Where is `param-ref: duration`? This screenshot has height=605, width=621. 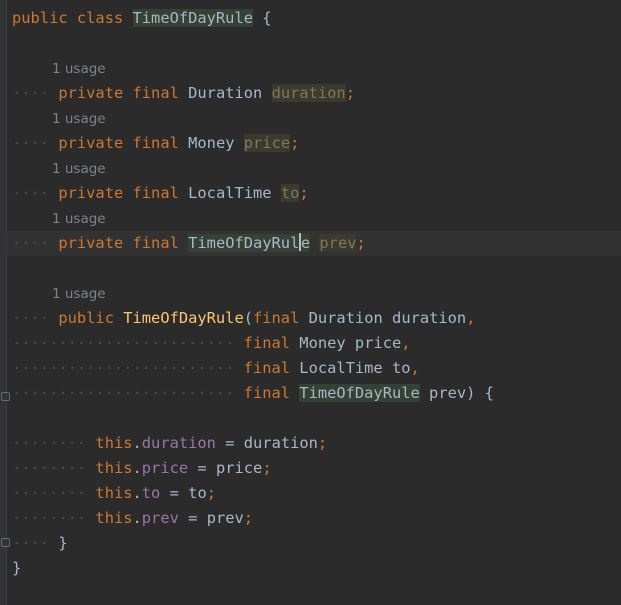 param-ref: duration is located at coordinates (281, 443).